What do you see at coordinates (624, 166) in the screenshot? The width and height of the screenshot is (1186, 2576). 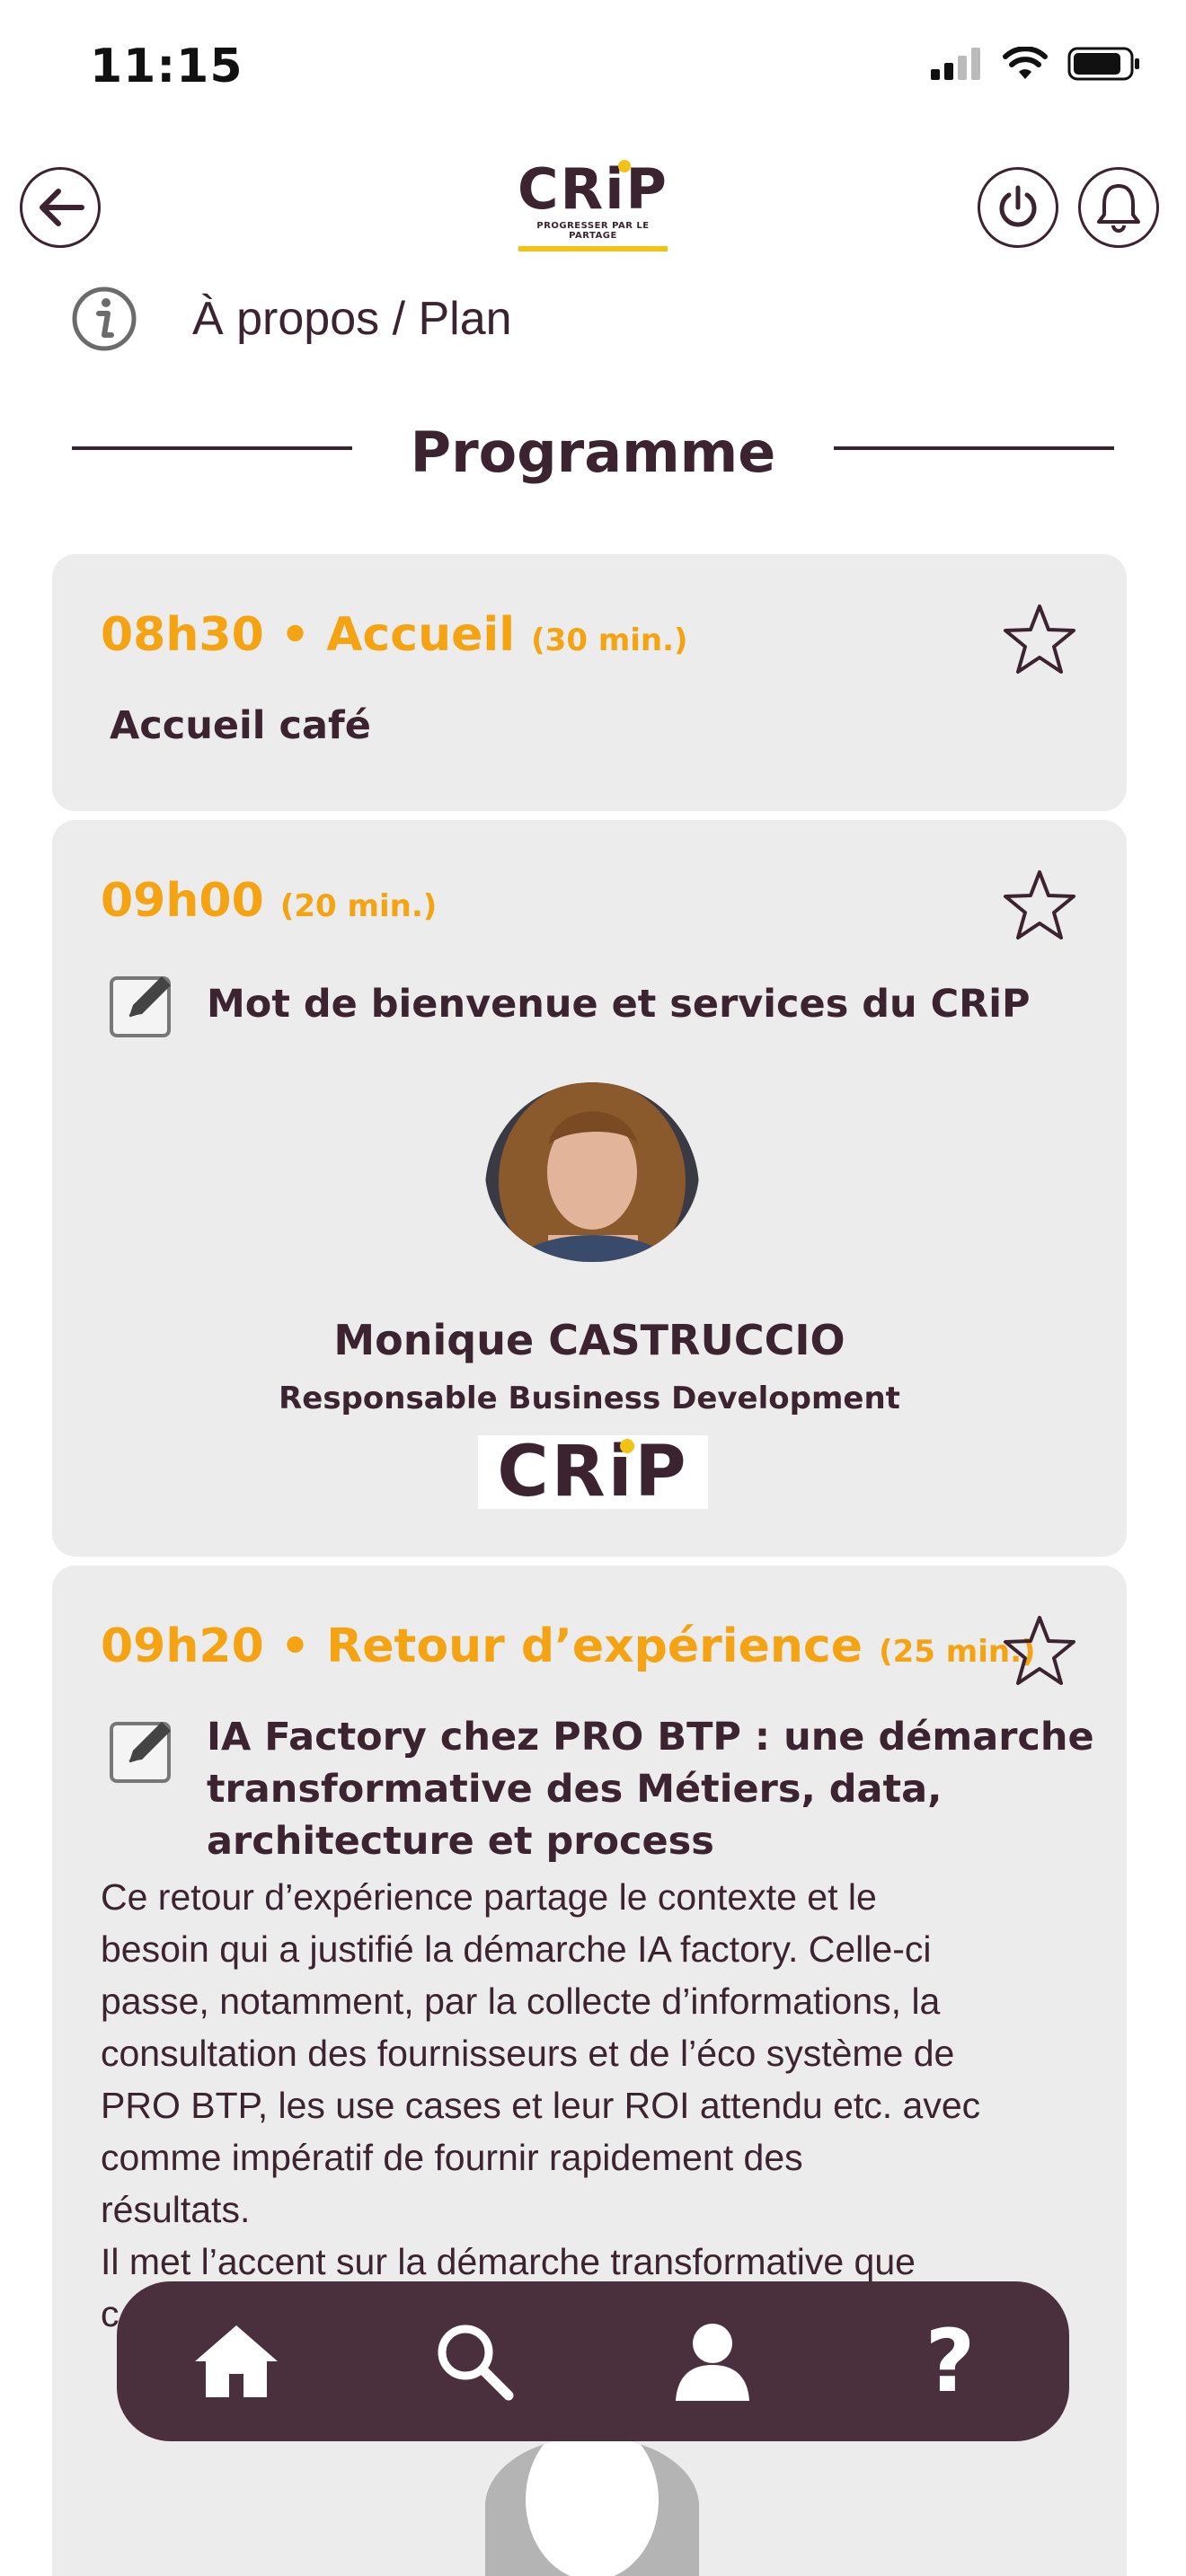 I see `logo-dot` at bounding box center [624, 166].